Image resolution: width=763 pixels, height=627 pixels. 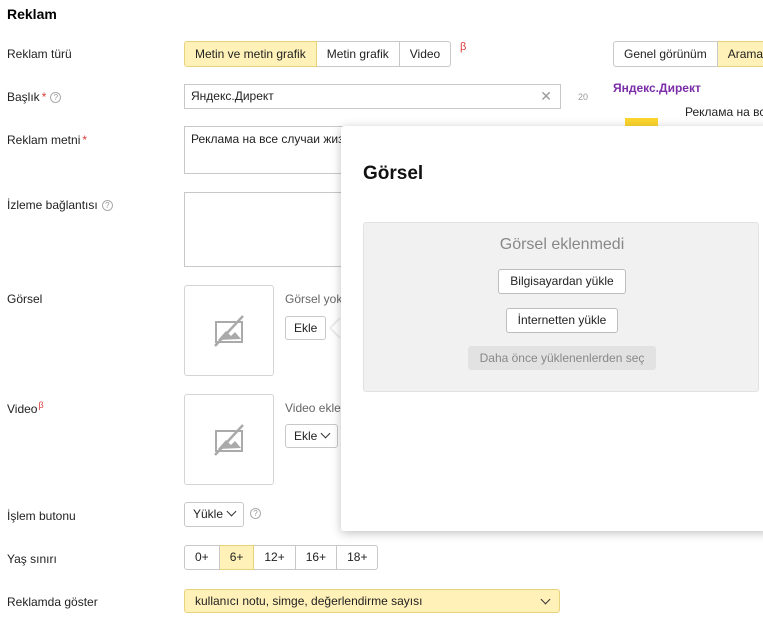 I want to click on ad-type-option-graphic: Metin grafik, so click(x=358, y=54).